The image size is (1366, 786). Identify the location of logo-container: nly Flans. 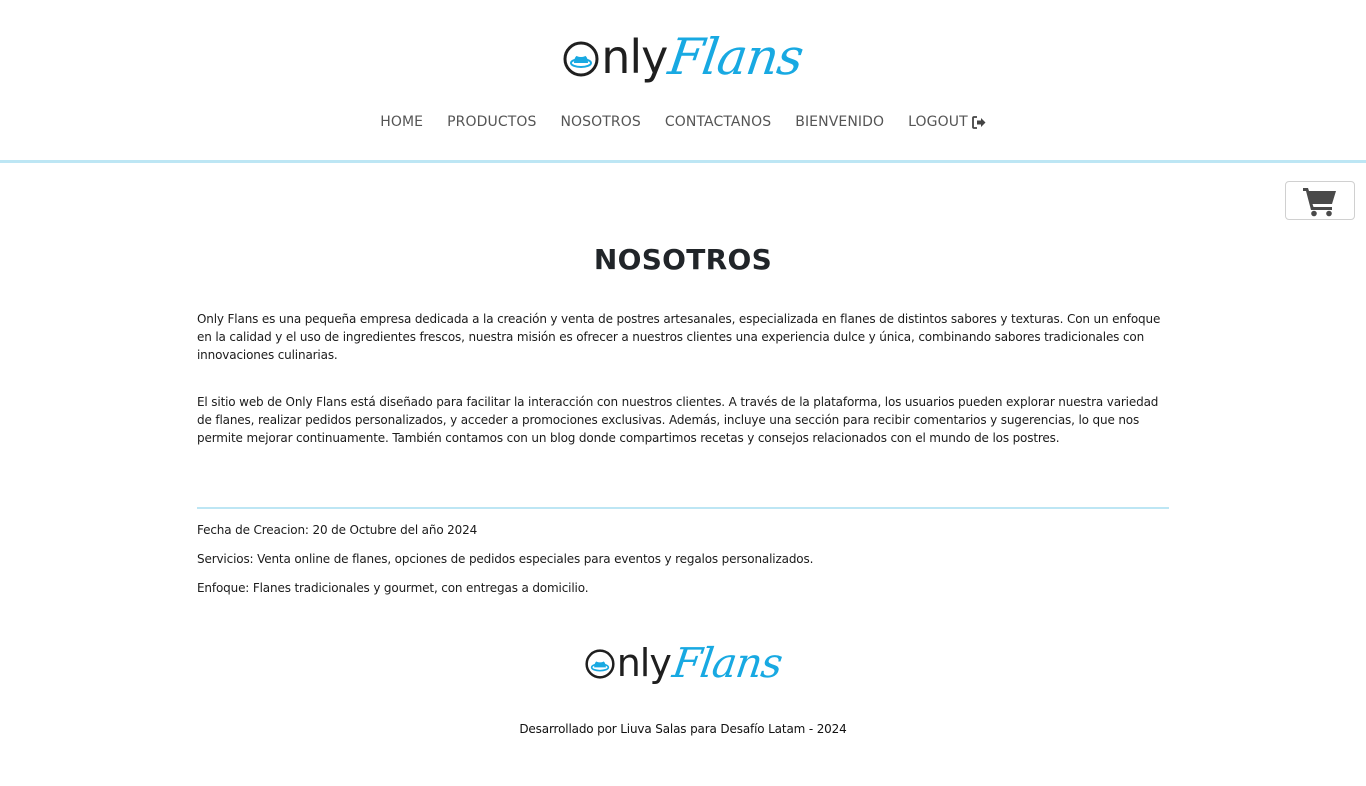
(683, 53).